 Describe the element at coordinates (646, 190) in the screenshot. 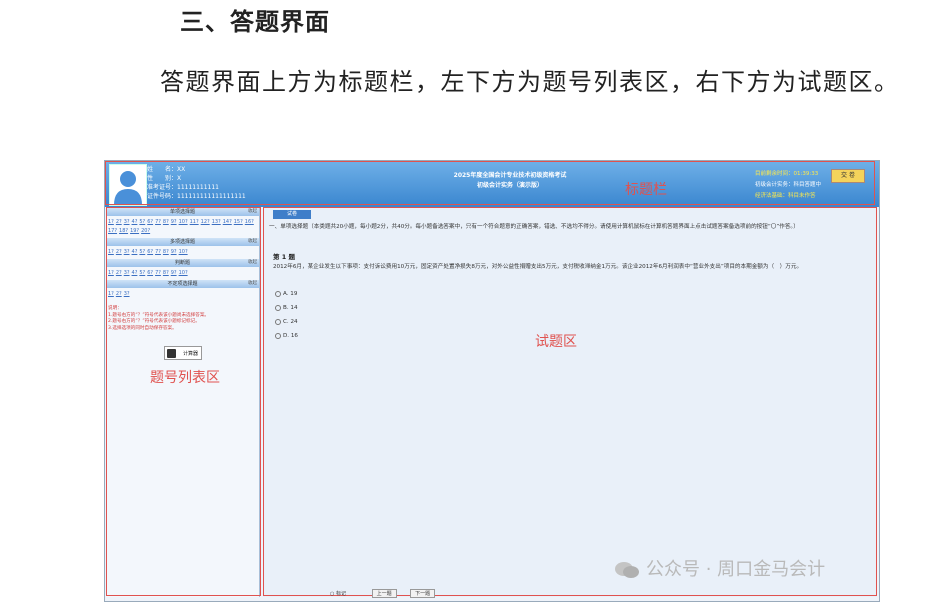

I see `title-bar-label: 标题栏` at that location.